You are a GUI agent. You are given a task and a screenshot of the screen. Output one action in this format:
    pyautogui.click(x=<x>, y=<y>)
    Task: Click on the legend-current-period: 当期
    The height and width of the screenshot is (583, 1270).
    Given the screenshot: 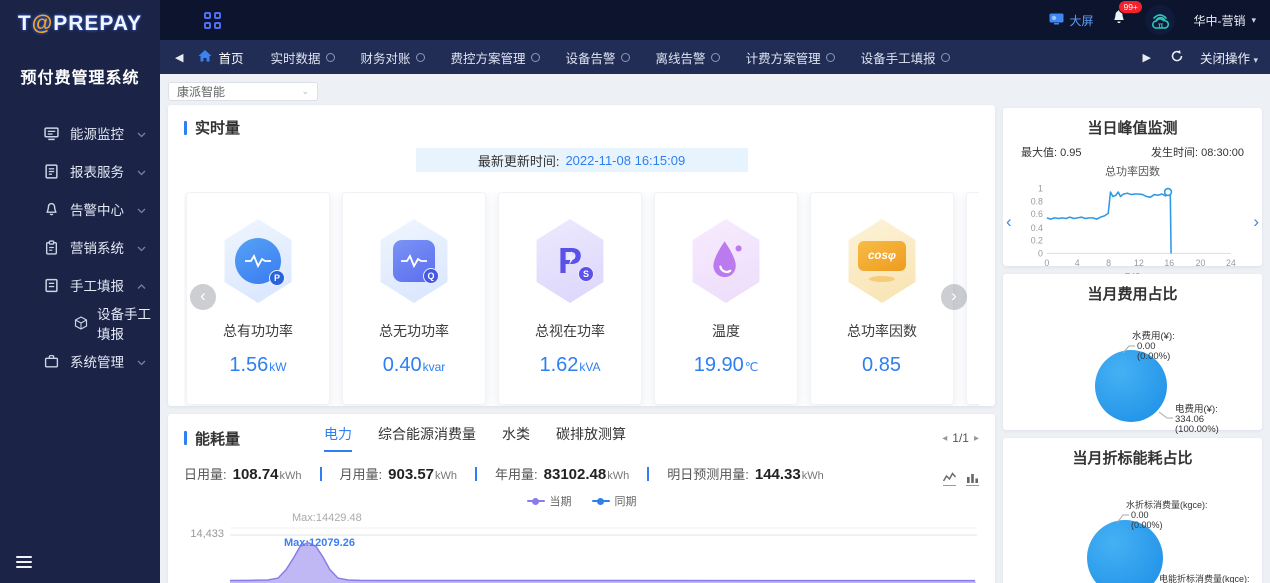 What is the action you would take?
    pyautogui.click(x=549, y=501)
    